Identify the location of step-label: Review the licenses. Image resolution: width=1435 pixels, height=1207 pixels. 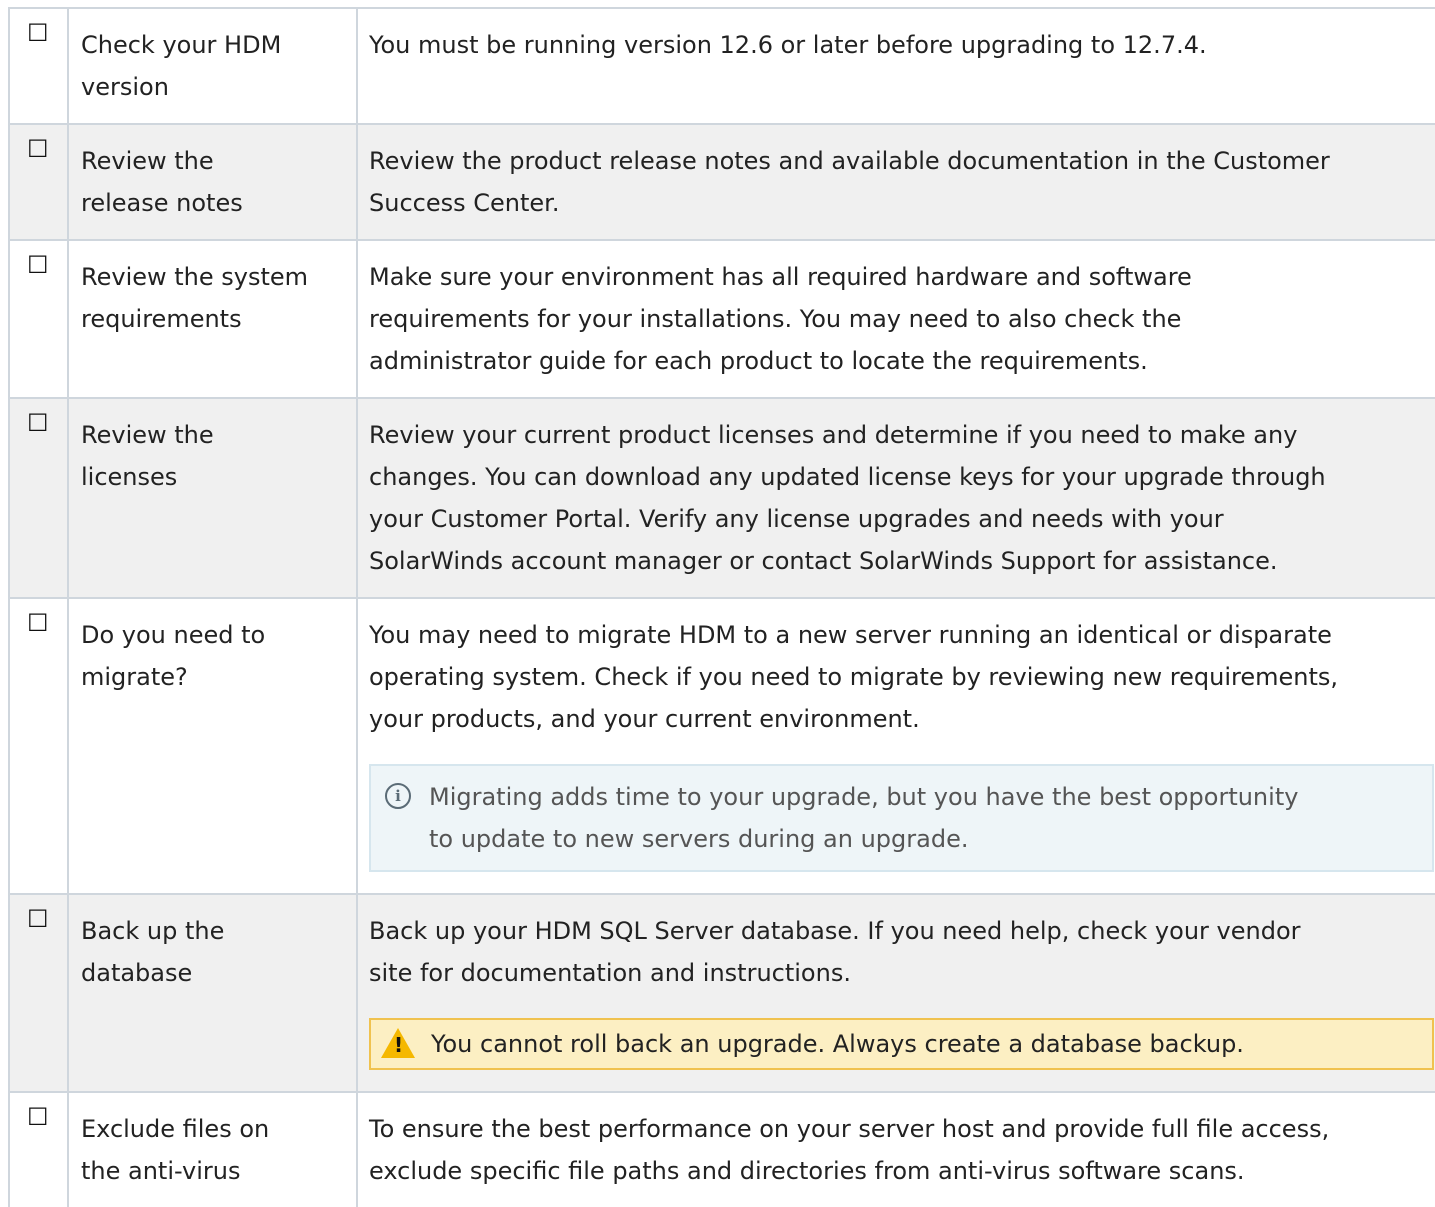
(213, 498).